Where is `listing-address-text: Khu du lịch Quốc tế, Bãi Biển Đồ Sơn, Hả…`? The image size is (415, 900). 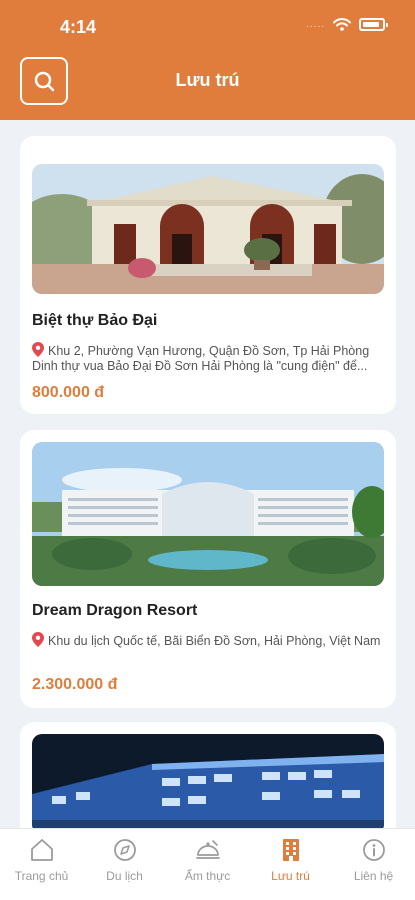 listing-address-text: Khu du lịch Quốc tế, Bãi Biển Đồ Sơn, Hả… is located at coordinates (214, 641).